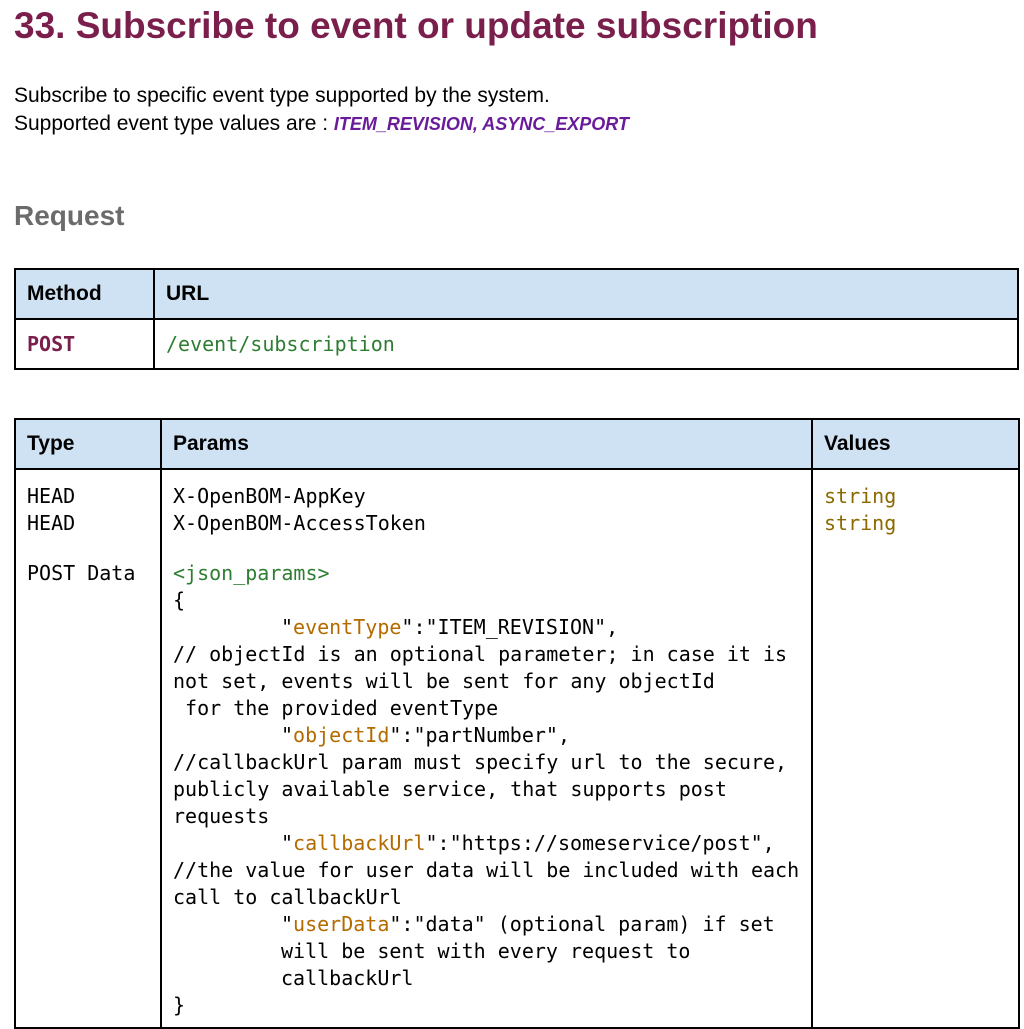  What do you see at coordinates (486, 444) in the screenshot?
I see `params-header: Params` at bounding box center [486, 444].